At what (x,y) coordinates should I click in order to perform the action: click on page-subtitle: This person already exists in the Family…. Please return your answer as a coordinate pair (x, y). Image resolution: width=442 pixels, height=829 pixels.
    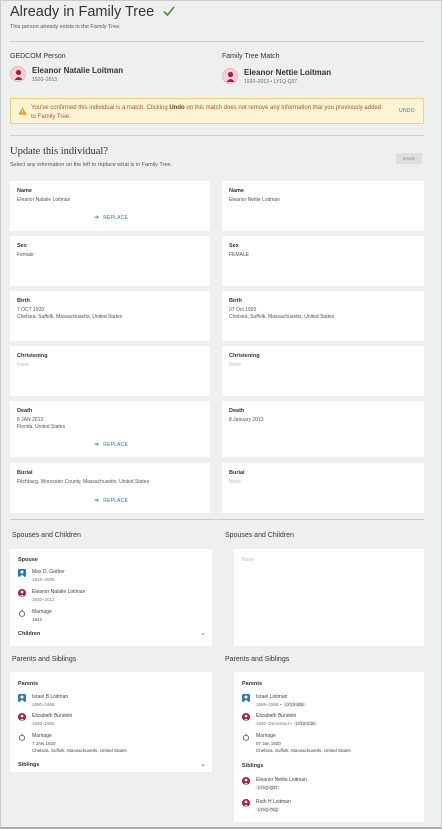
    Looking at the image, I should click on (65, 27).